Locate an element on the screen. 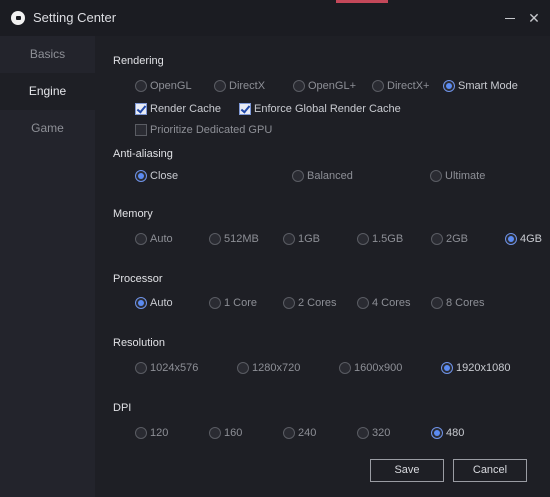 Image resolution: width=550 pixels, height=497 pixels. radio-memory-auto: Auto is located at coordinates (154, 239).